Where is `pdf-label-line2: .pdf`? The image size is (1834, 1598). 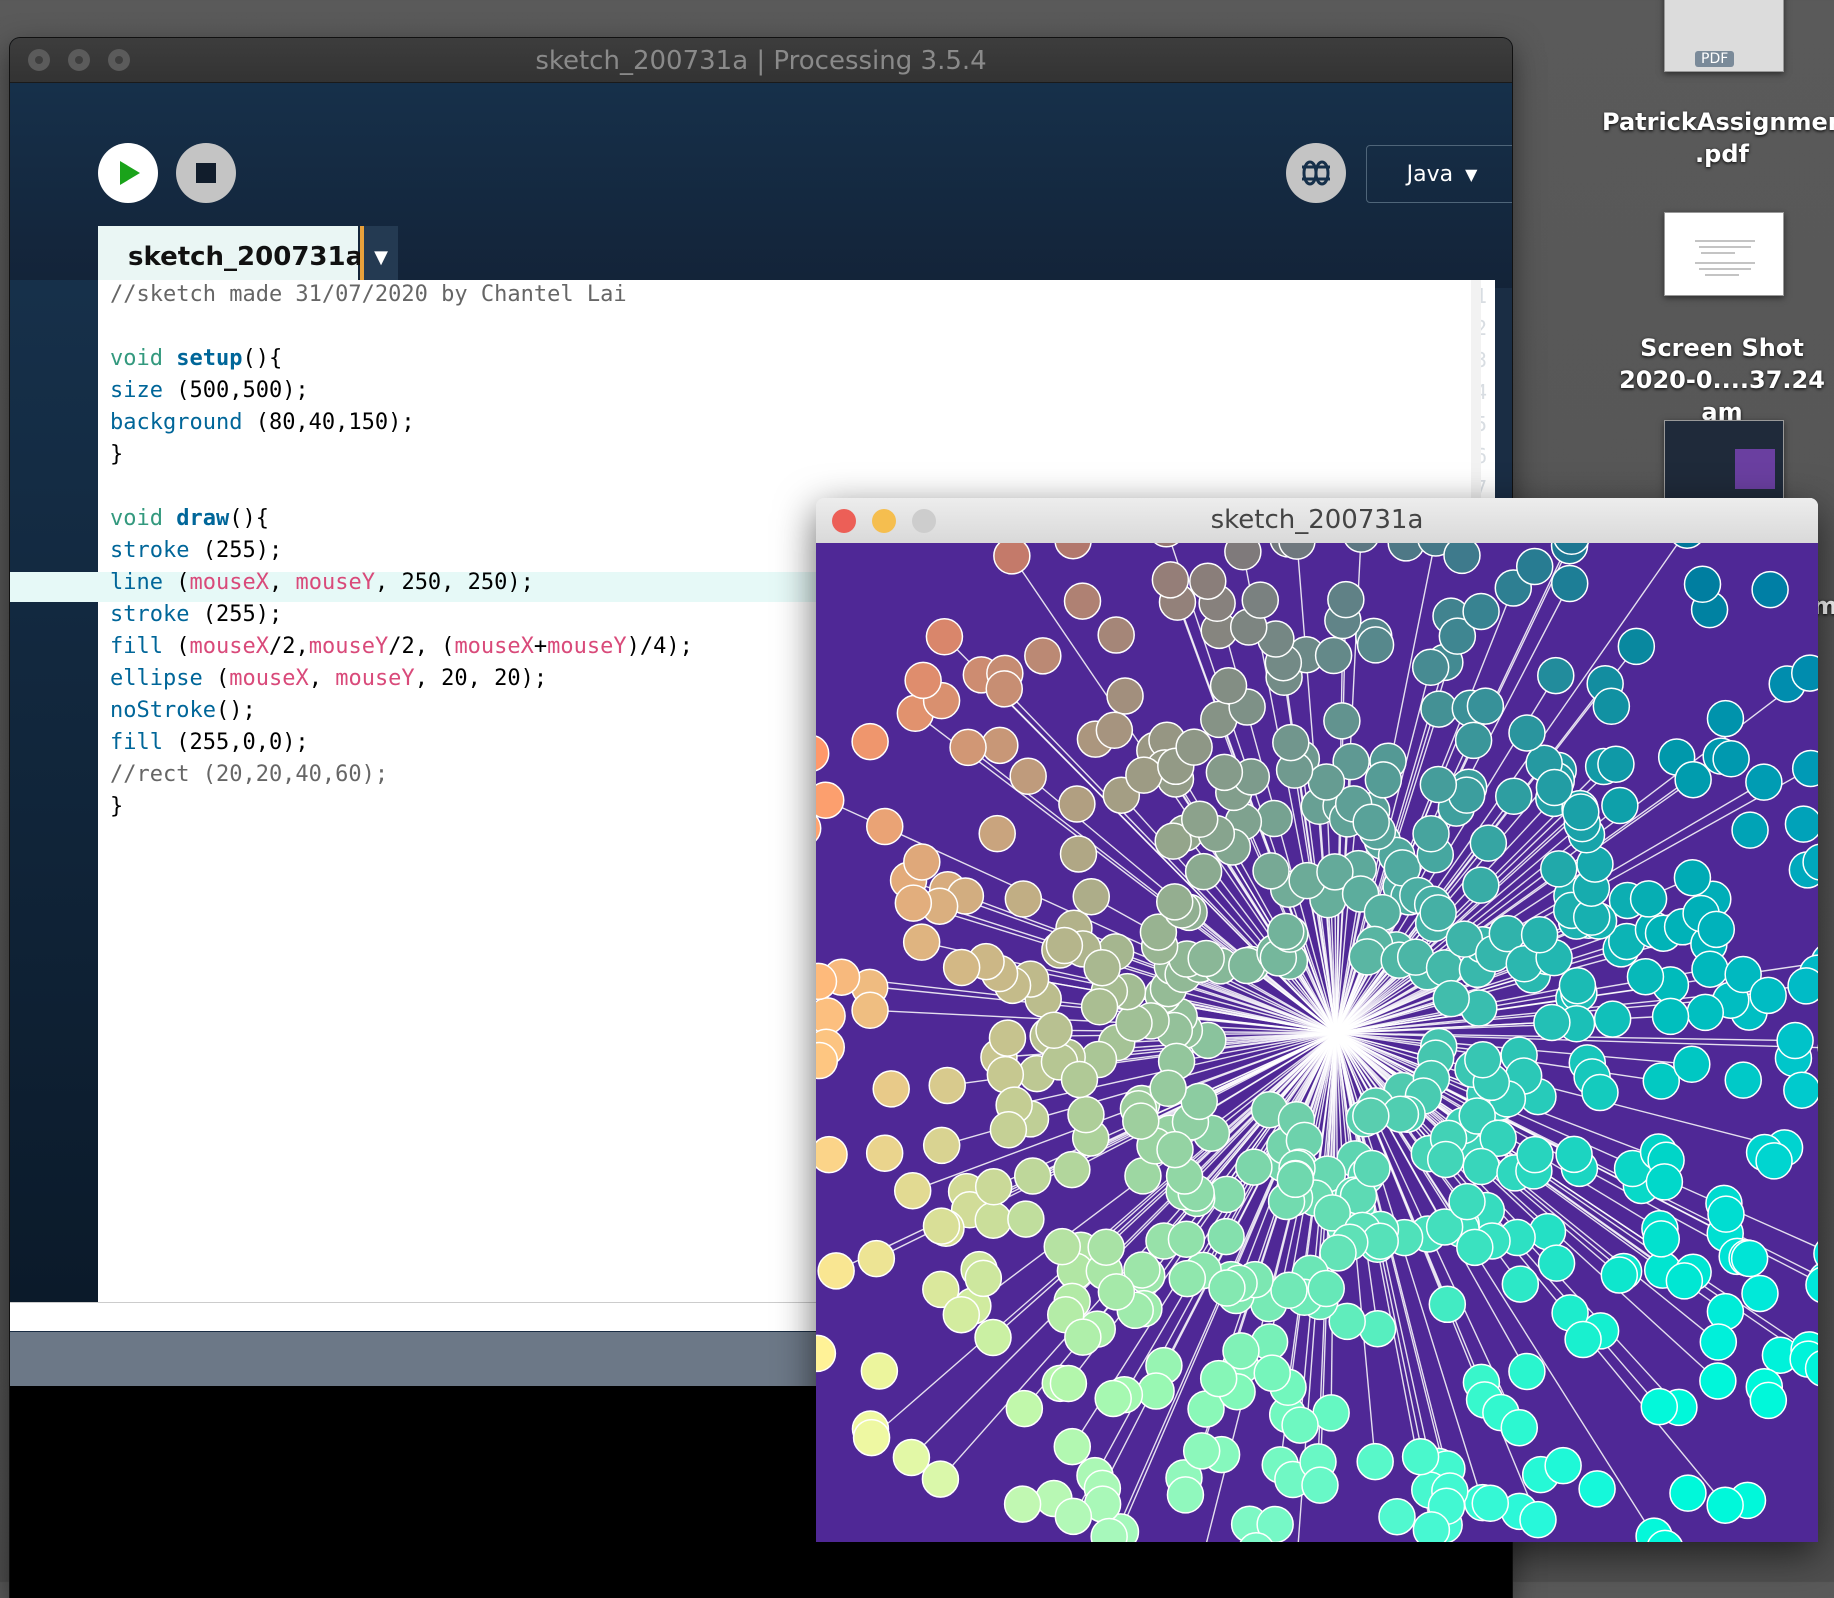 pdf-label-line2: .pdf is located at coordinates (1718, 154).